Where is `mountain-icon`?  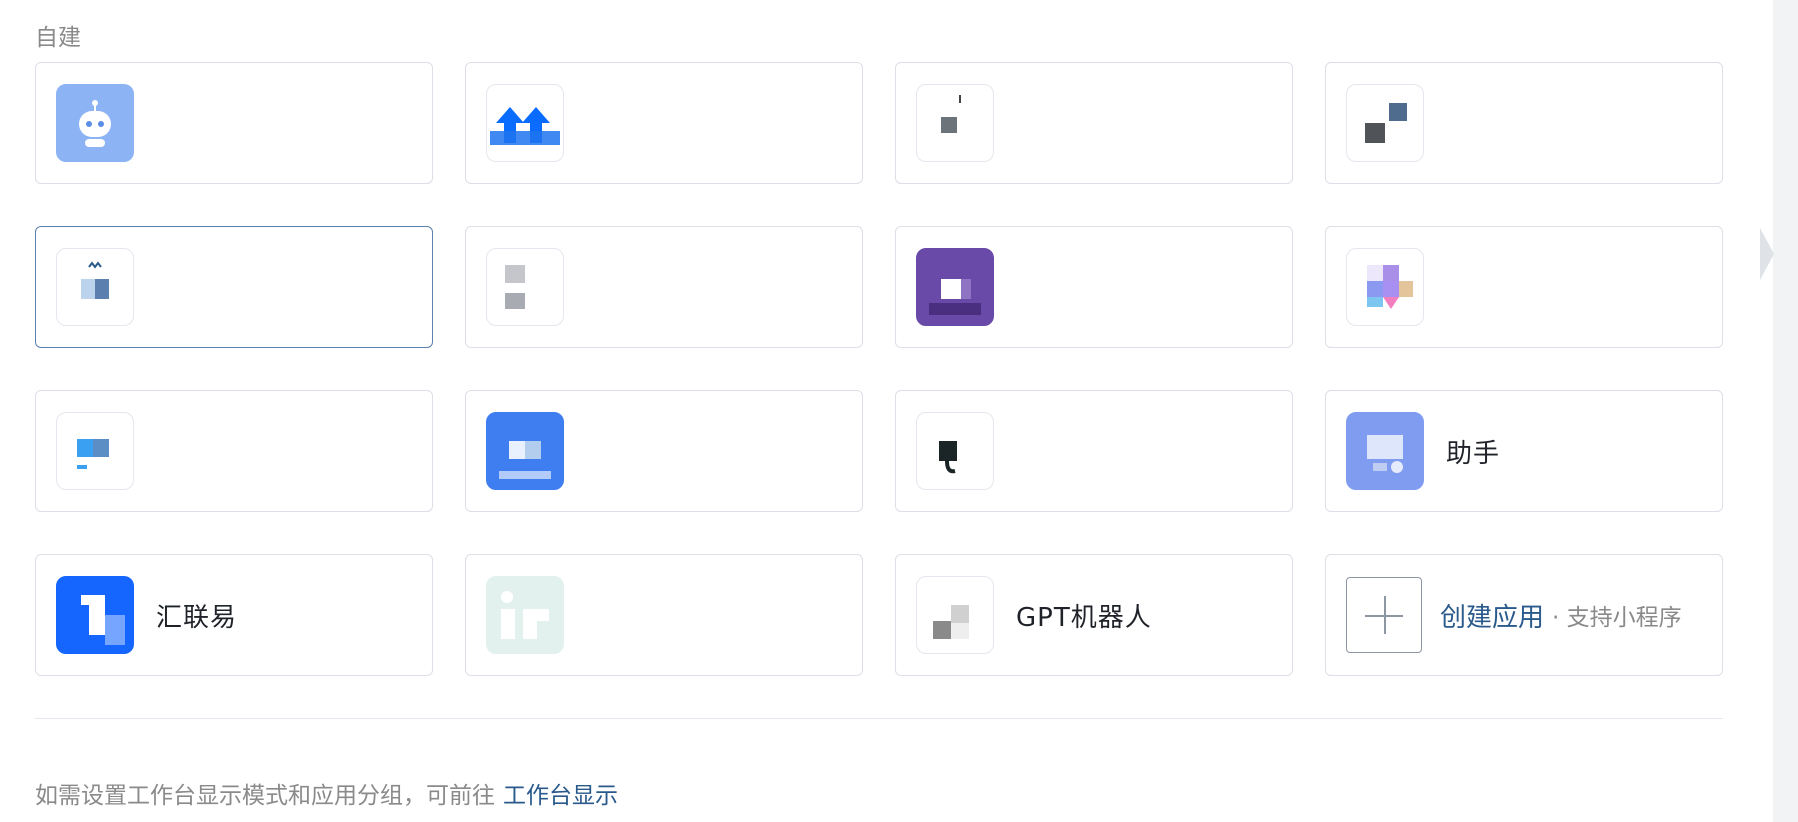
mountain-icon is located at coordinates (95, 287).